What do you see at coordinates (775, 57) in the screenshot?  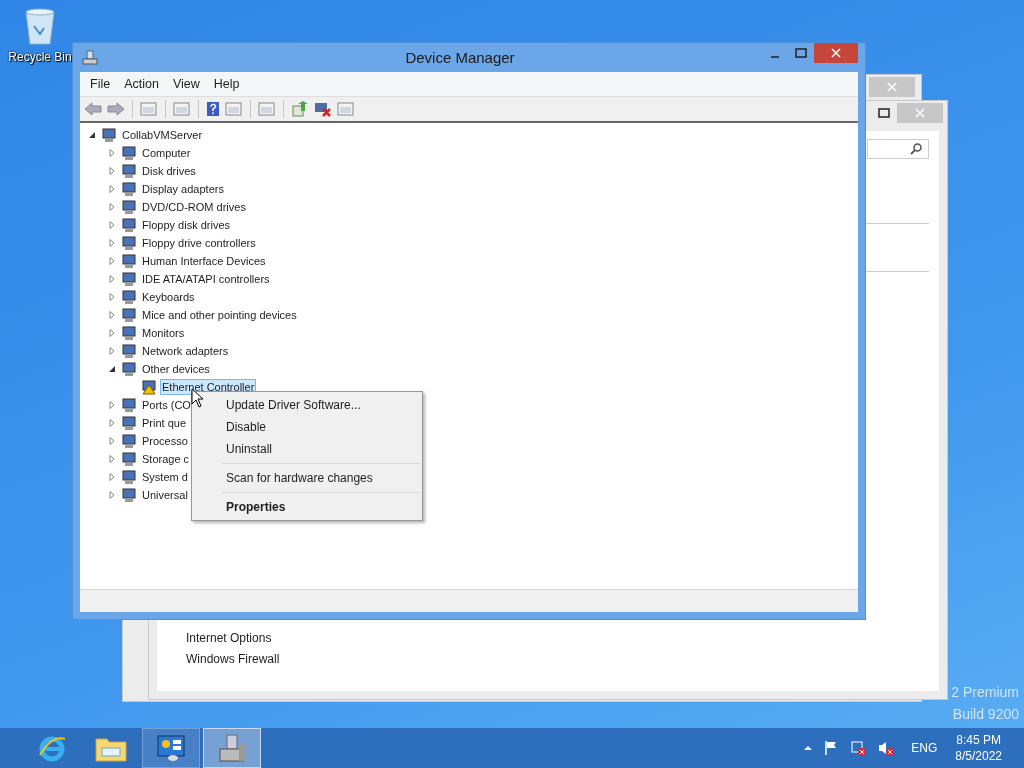 I see `minimize-icon` at bounding box center [775, 57].